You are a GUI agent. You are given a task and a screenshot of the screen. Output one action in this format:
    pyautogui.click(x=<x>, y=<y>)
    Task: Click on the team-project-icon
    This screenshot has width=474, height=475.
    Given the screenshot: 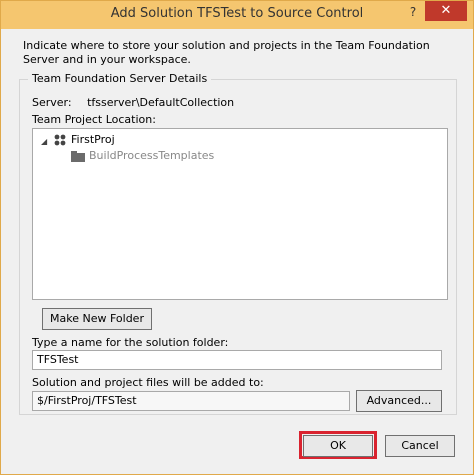 What is the action you would take?
    pyautogui.click(x=60, y=140)
    